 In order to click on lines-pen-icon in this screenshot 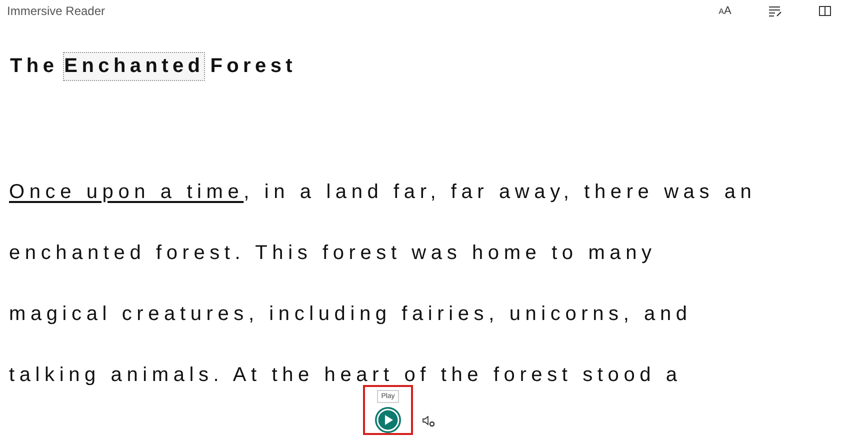, I will do `click(775, 11)`.